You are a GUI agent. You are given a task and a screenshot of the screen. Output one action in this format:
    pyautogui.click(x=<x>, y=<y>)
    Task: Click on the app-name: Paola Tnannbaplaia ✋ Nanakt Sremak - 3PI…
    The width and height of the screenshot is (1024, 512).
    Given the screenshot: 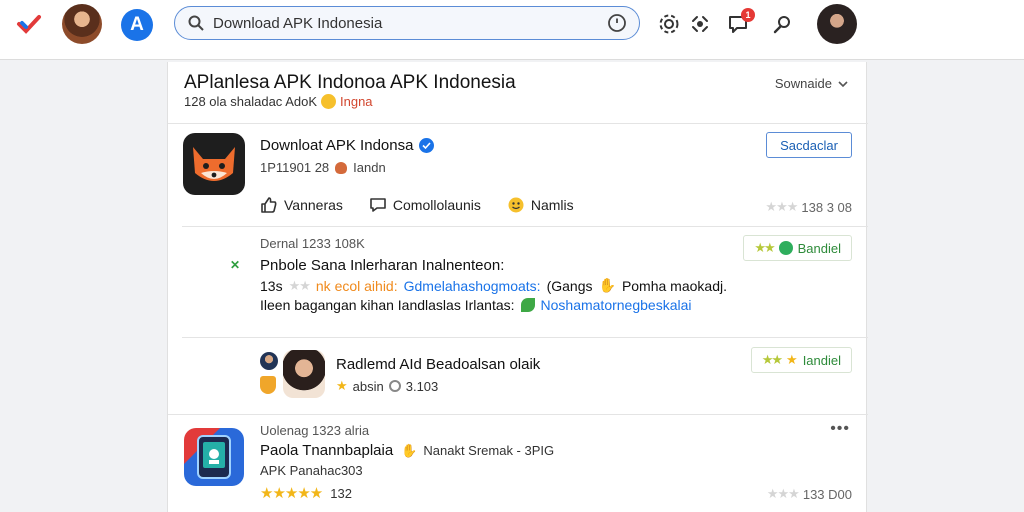 What is the action you would take?
    pyautogui.click(x=407, y=450)
    